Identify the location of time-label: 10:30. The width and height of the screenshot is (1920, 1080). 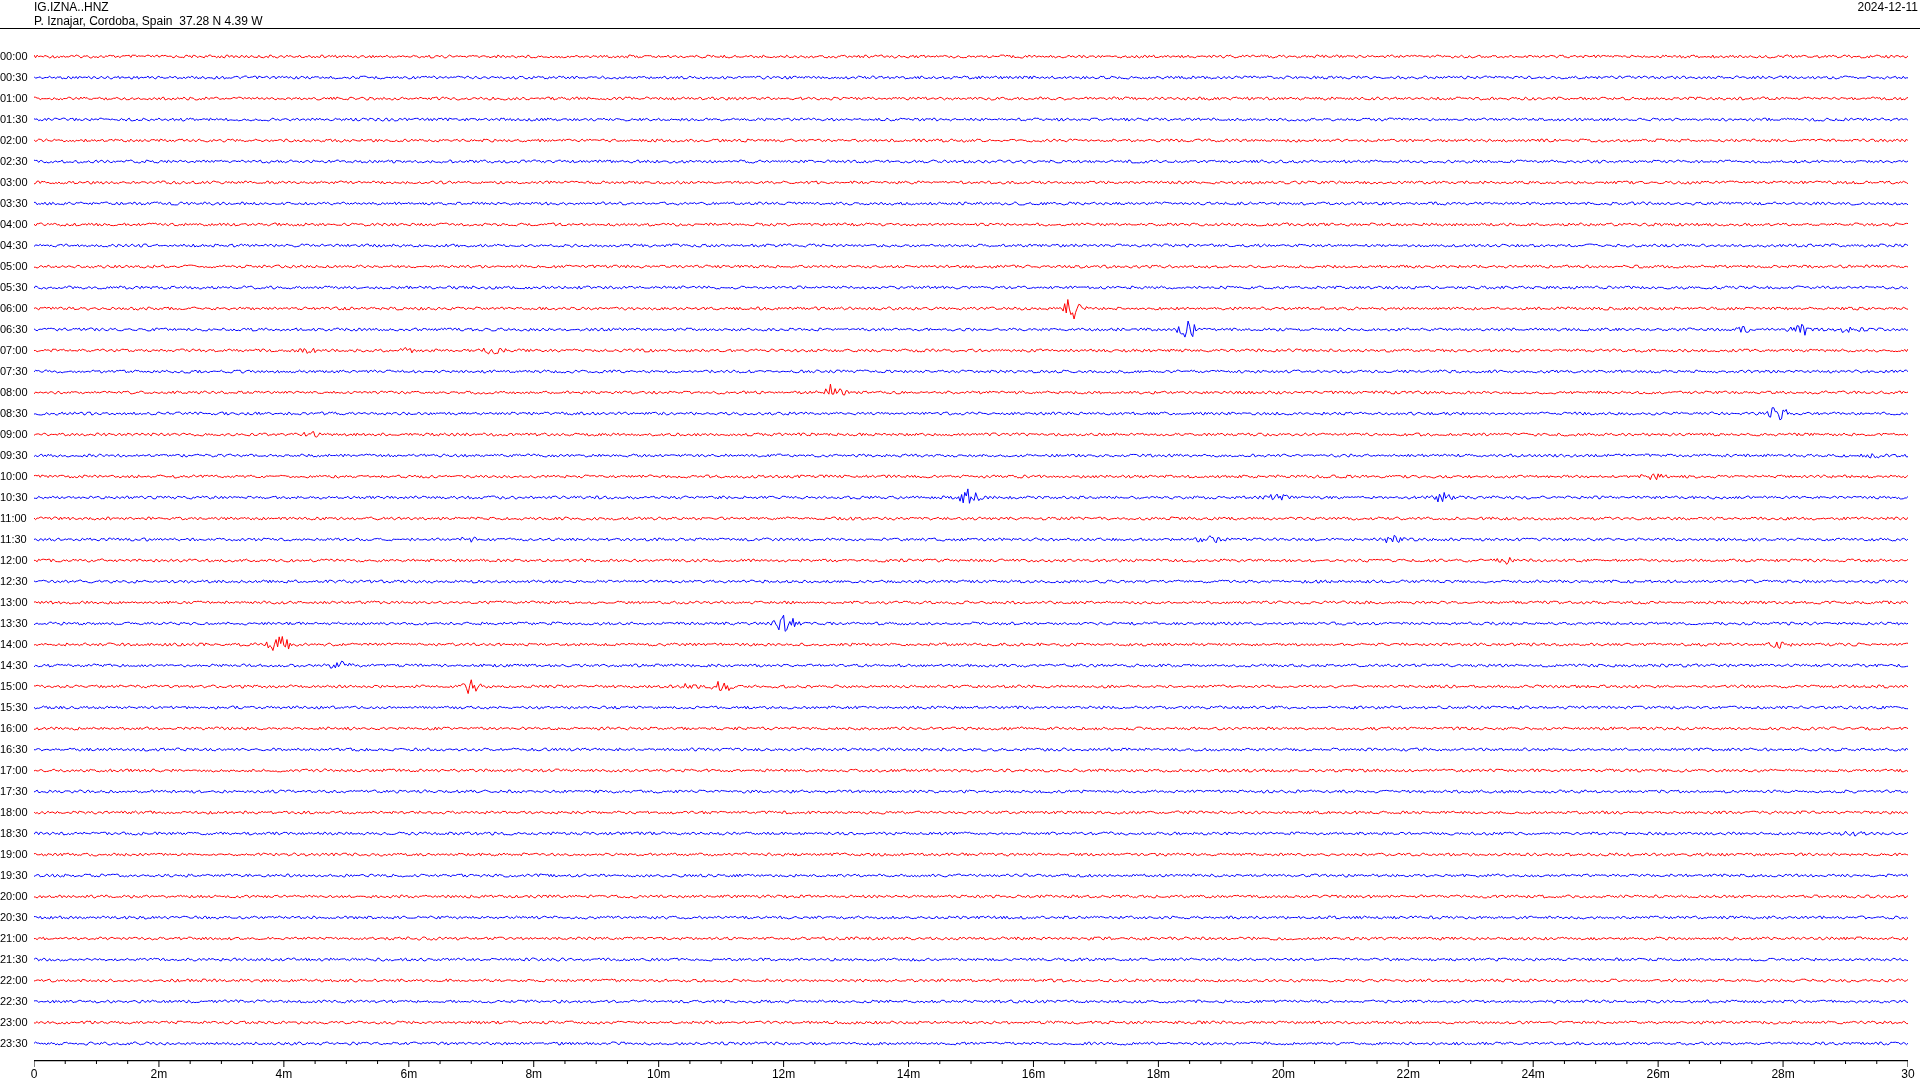
(14, 497).